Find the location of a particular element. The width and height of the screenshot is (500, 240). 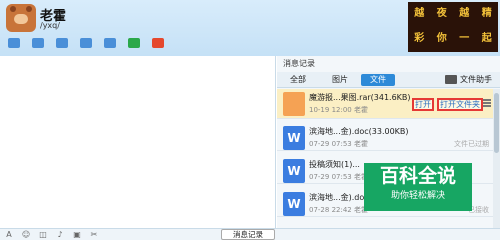

scrollbar is located at coordinates (496, 158).